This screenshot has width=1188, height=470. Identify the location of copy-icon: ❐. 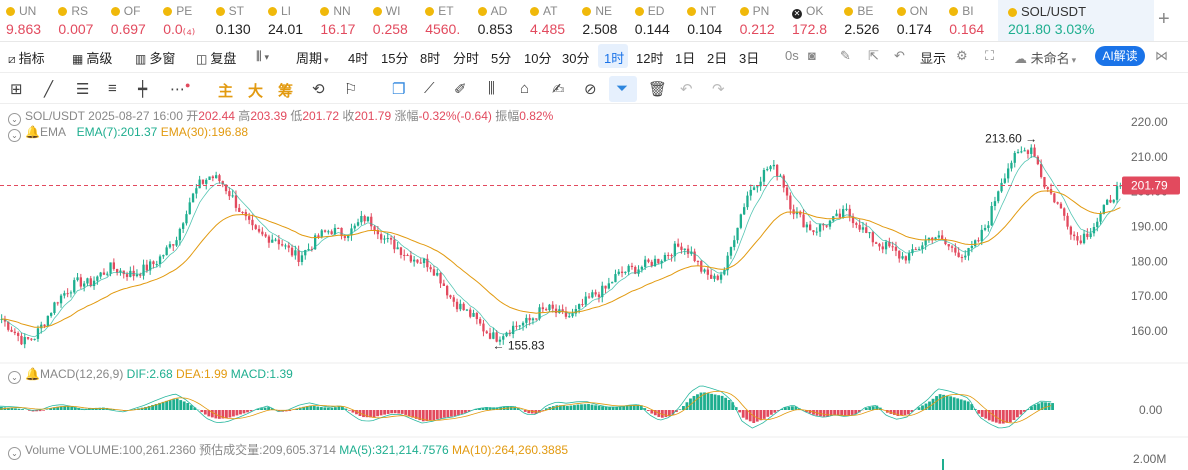
(398, 89).